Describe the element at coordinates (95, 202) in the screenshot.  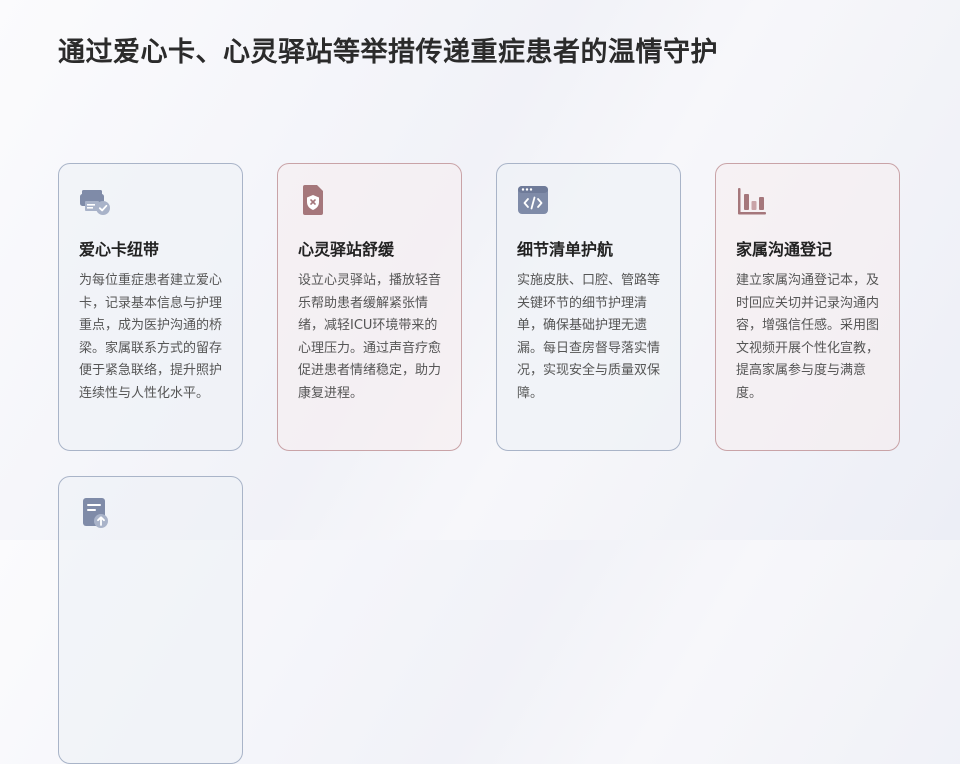
I see `printer-check-icon` at that location.